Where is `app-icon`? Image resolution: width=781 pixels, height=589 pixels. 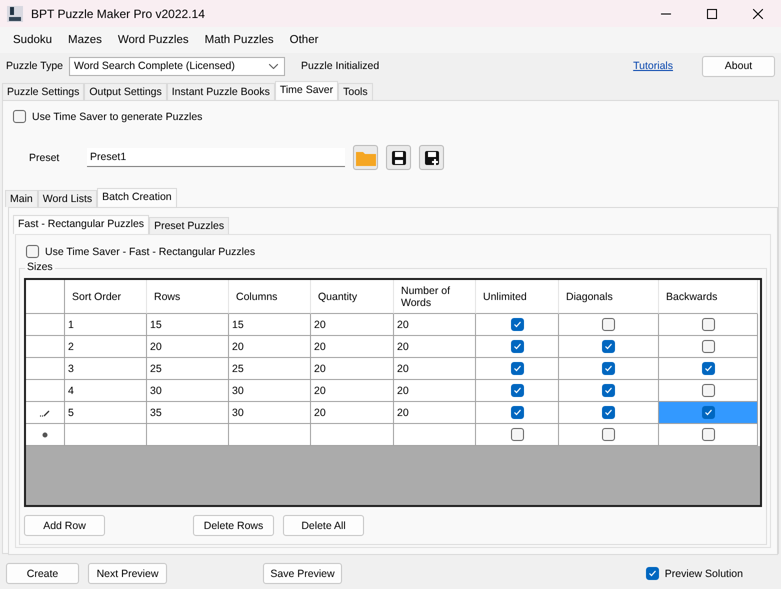
app-icon is located at coordinates (15, 14).